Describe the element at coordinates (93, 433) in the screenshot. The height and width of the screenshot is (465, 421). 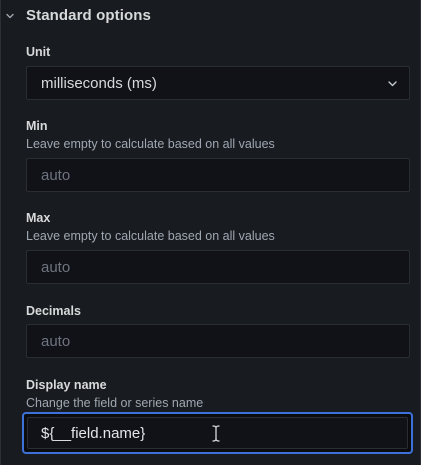
I see `display-name-input-value: ${__field.name}` at that location.